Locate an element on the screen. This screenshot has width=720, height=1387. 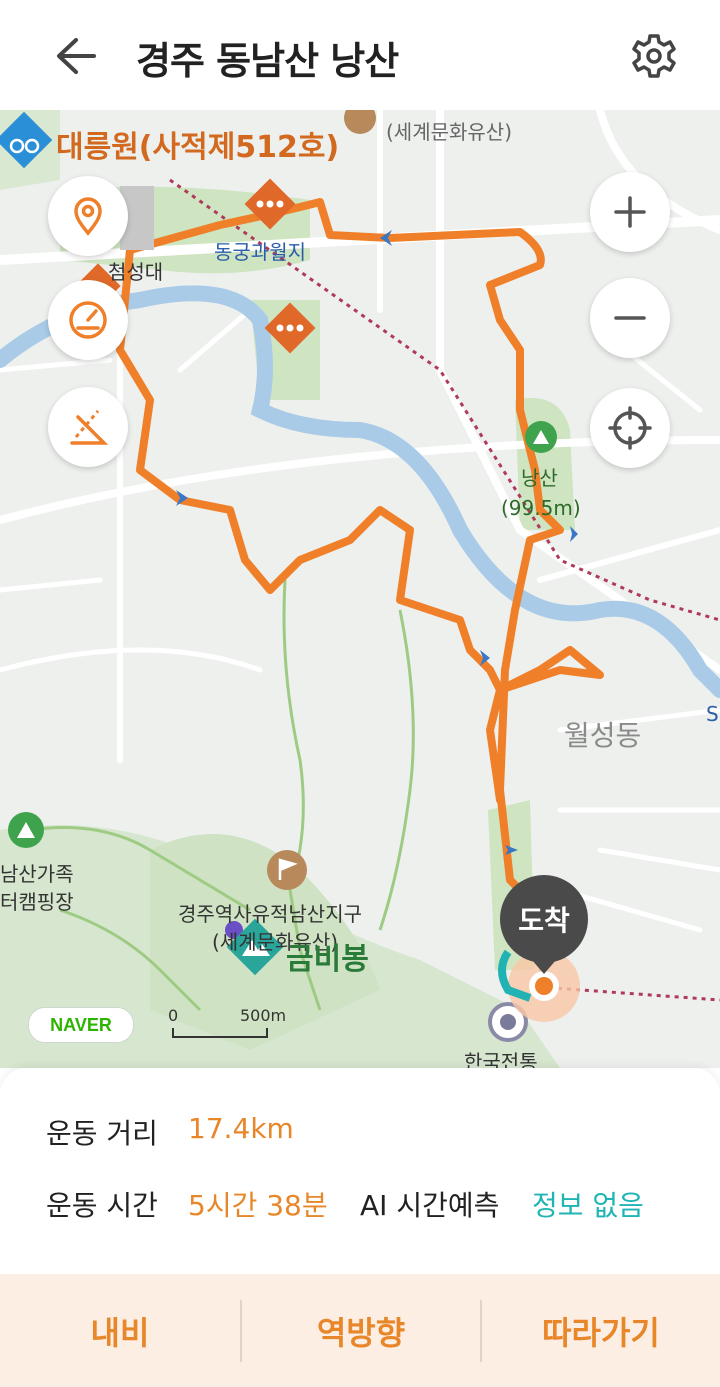
time-label: 운동 시간 is located at coordinates (102, 1205).